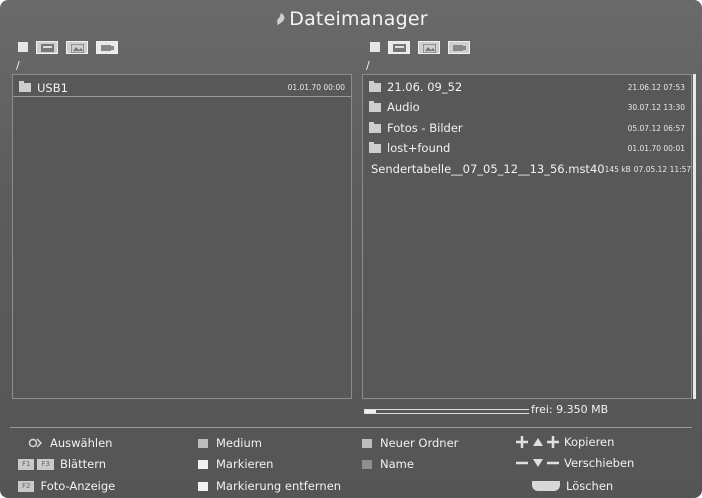  I want to click on window-title: Dateimanager, so click(351, 19).